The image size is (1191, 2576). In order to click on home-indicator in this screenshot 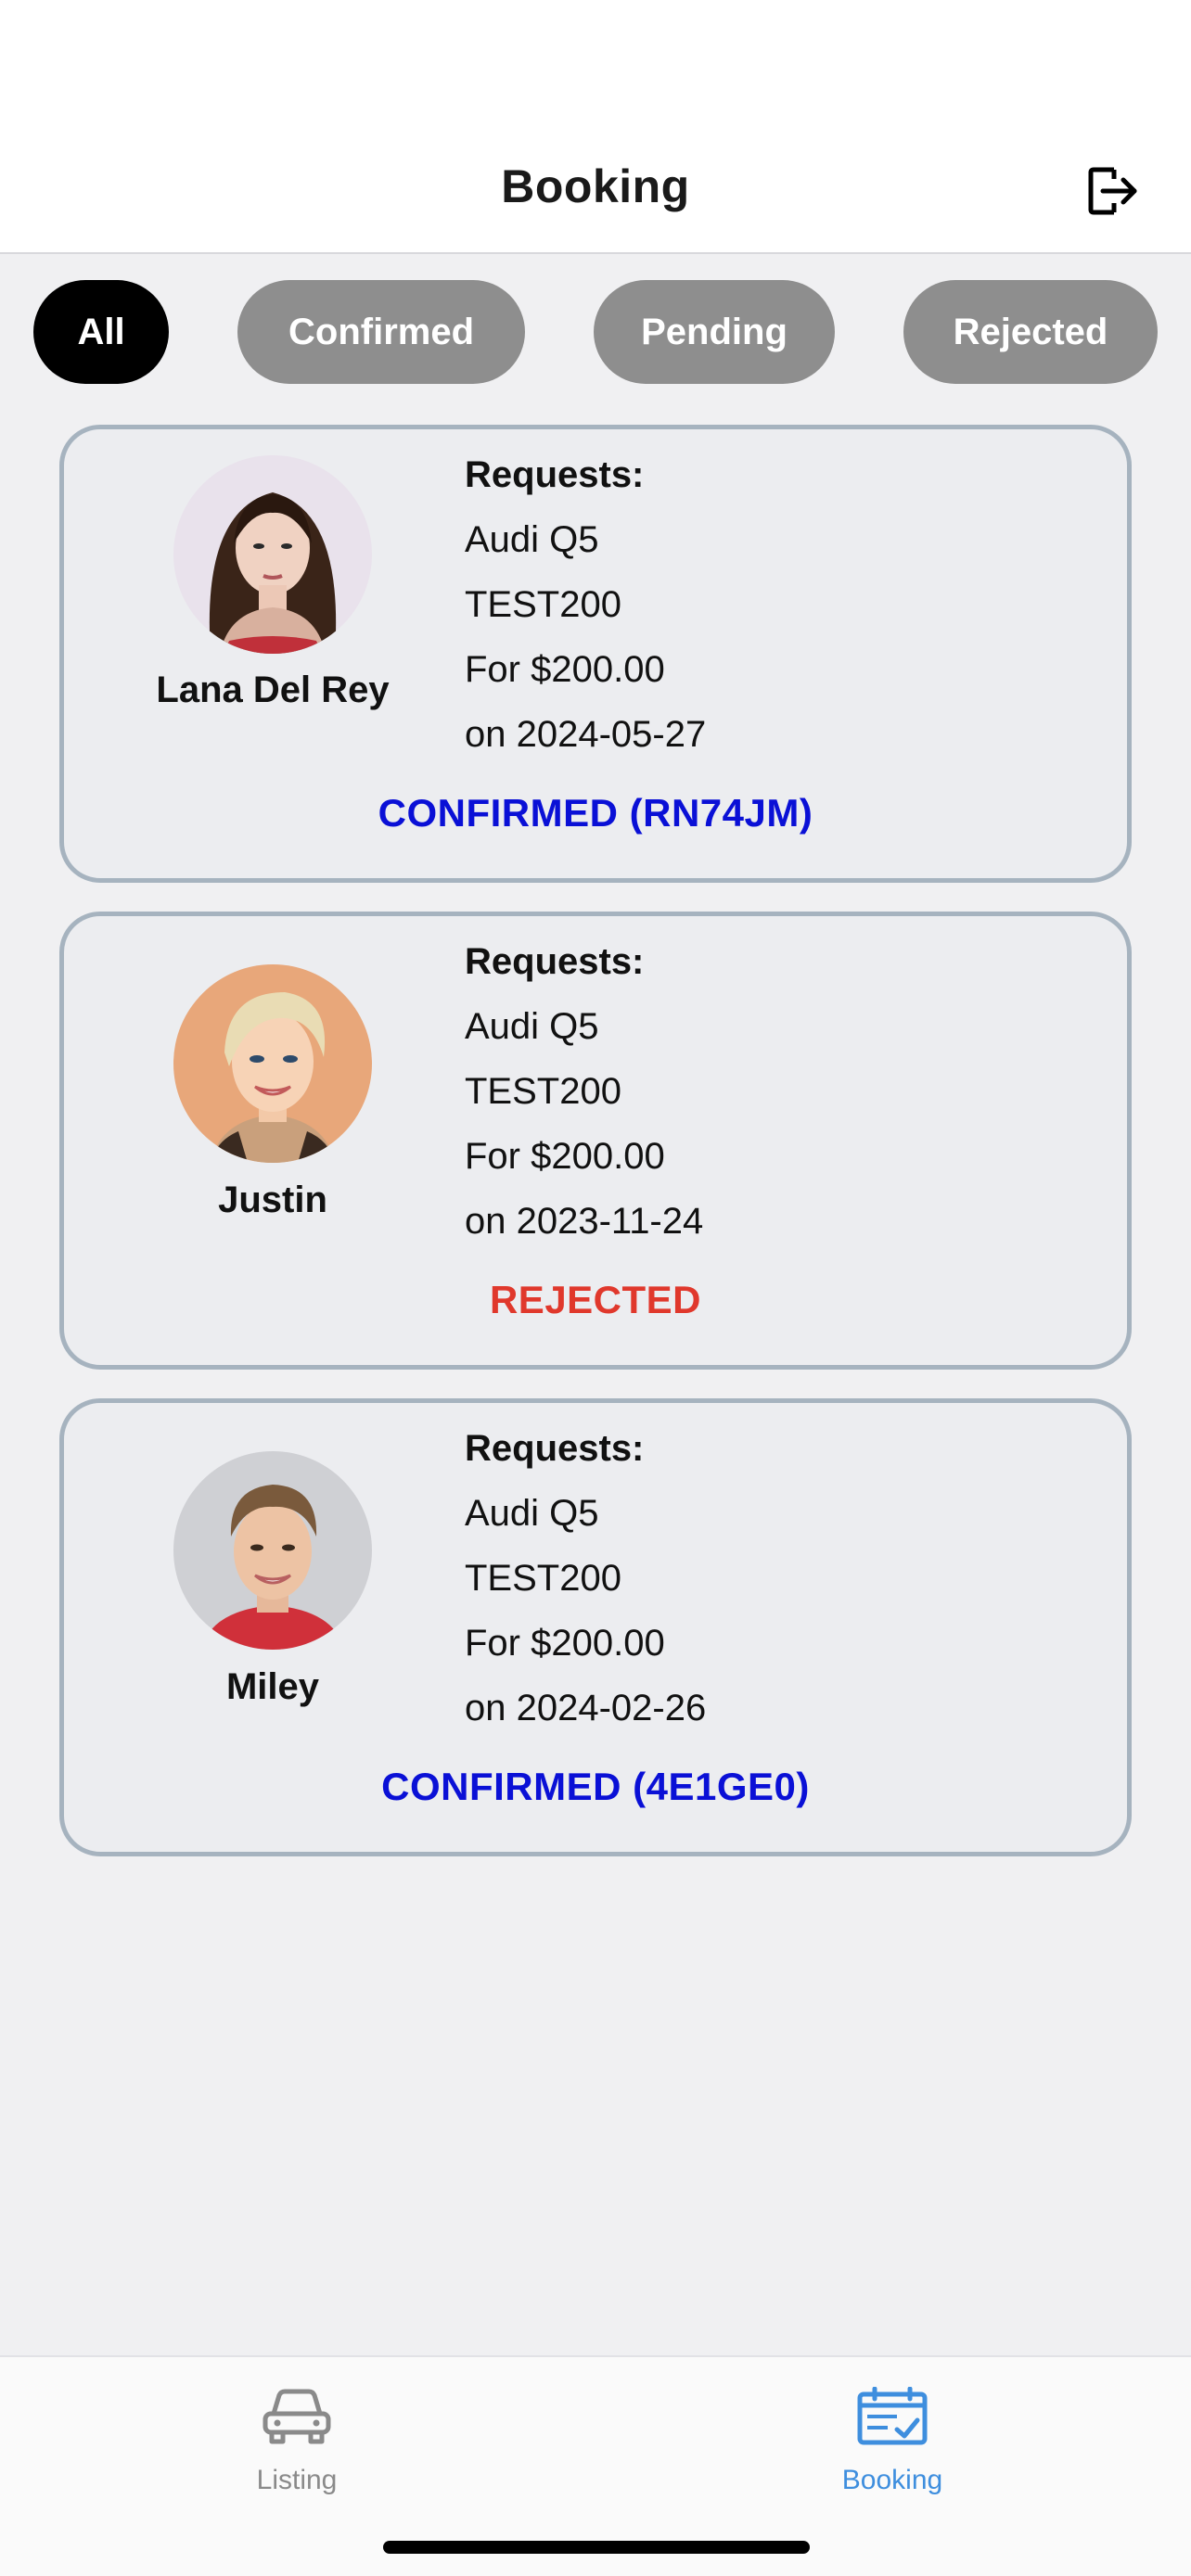, I will do `click(597, 2547)`.